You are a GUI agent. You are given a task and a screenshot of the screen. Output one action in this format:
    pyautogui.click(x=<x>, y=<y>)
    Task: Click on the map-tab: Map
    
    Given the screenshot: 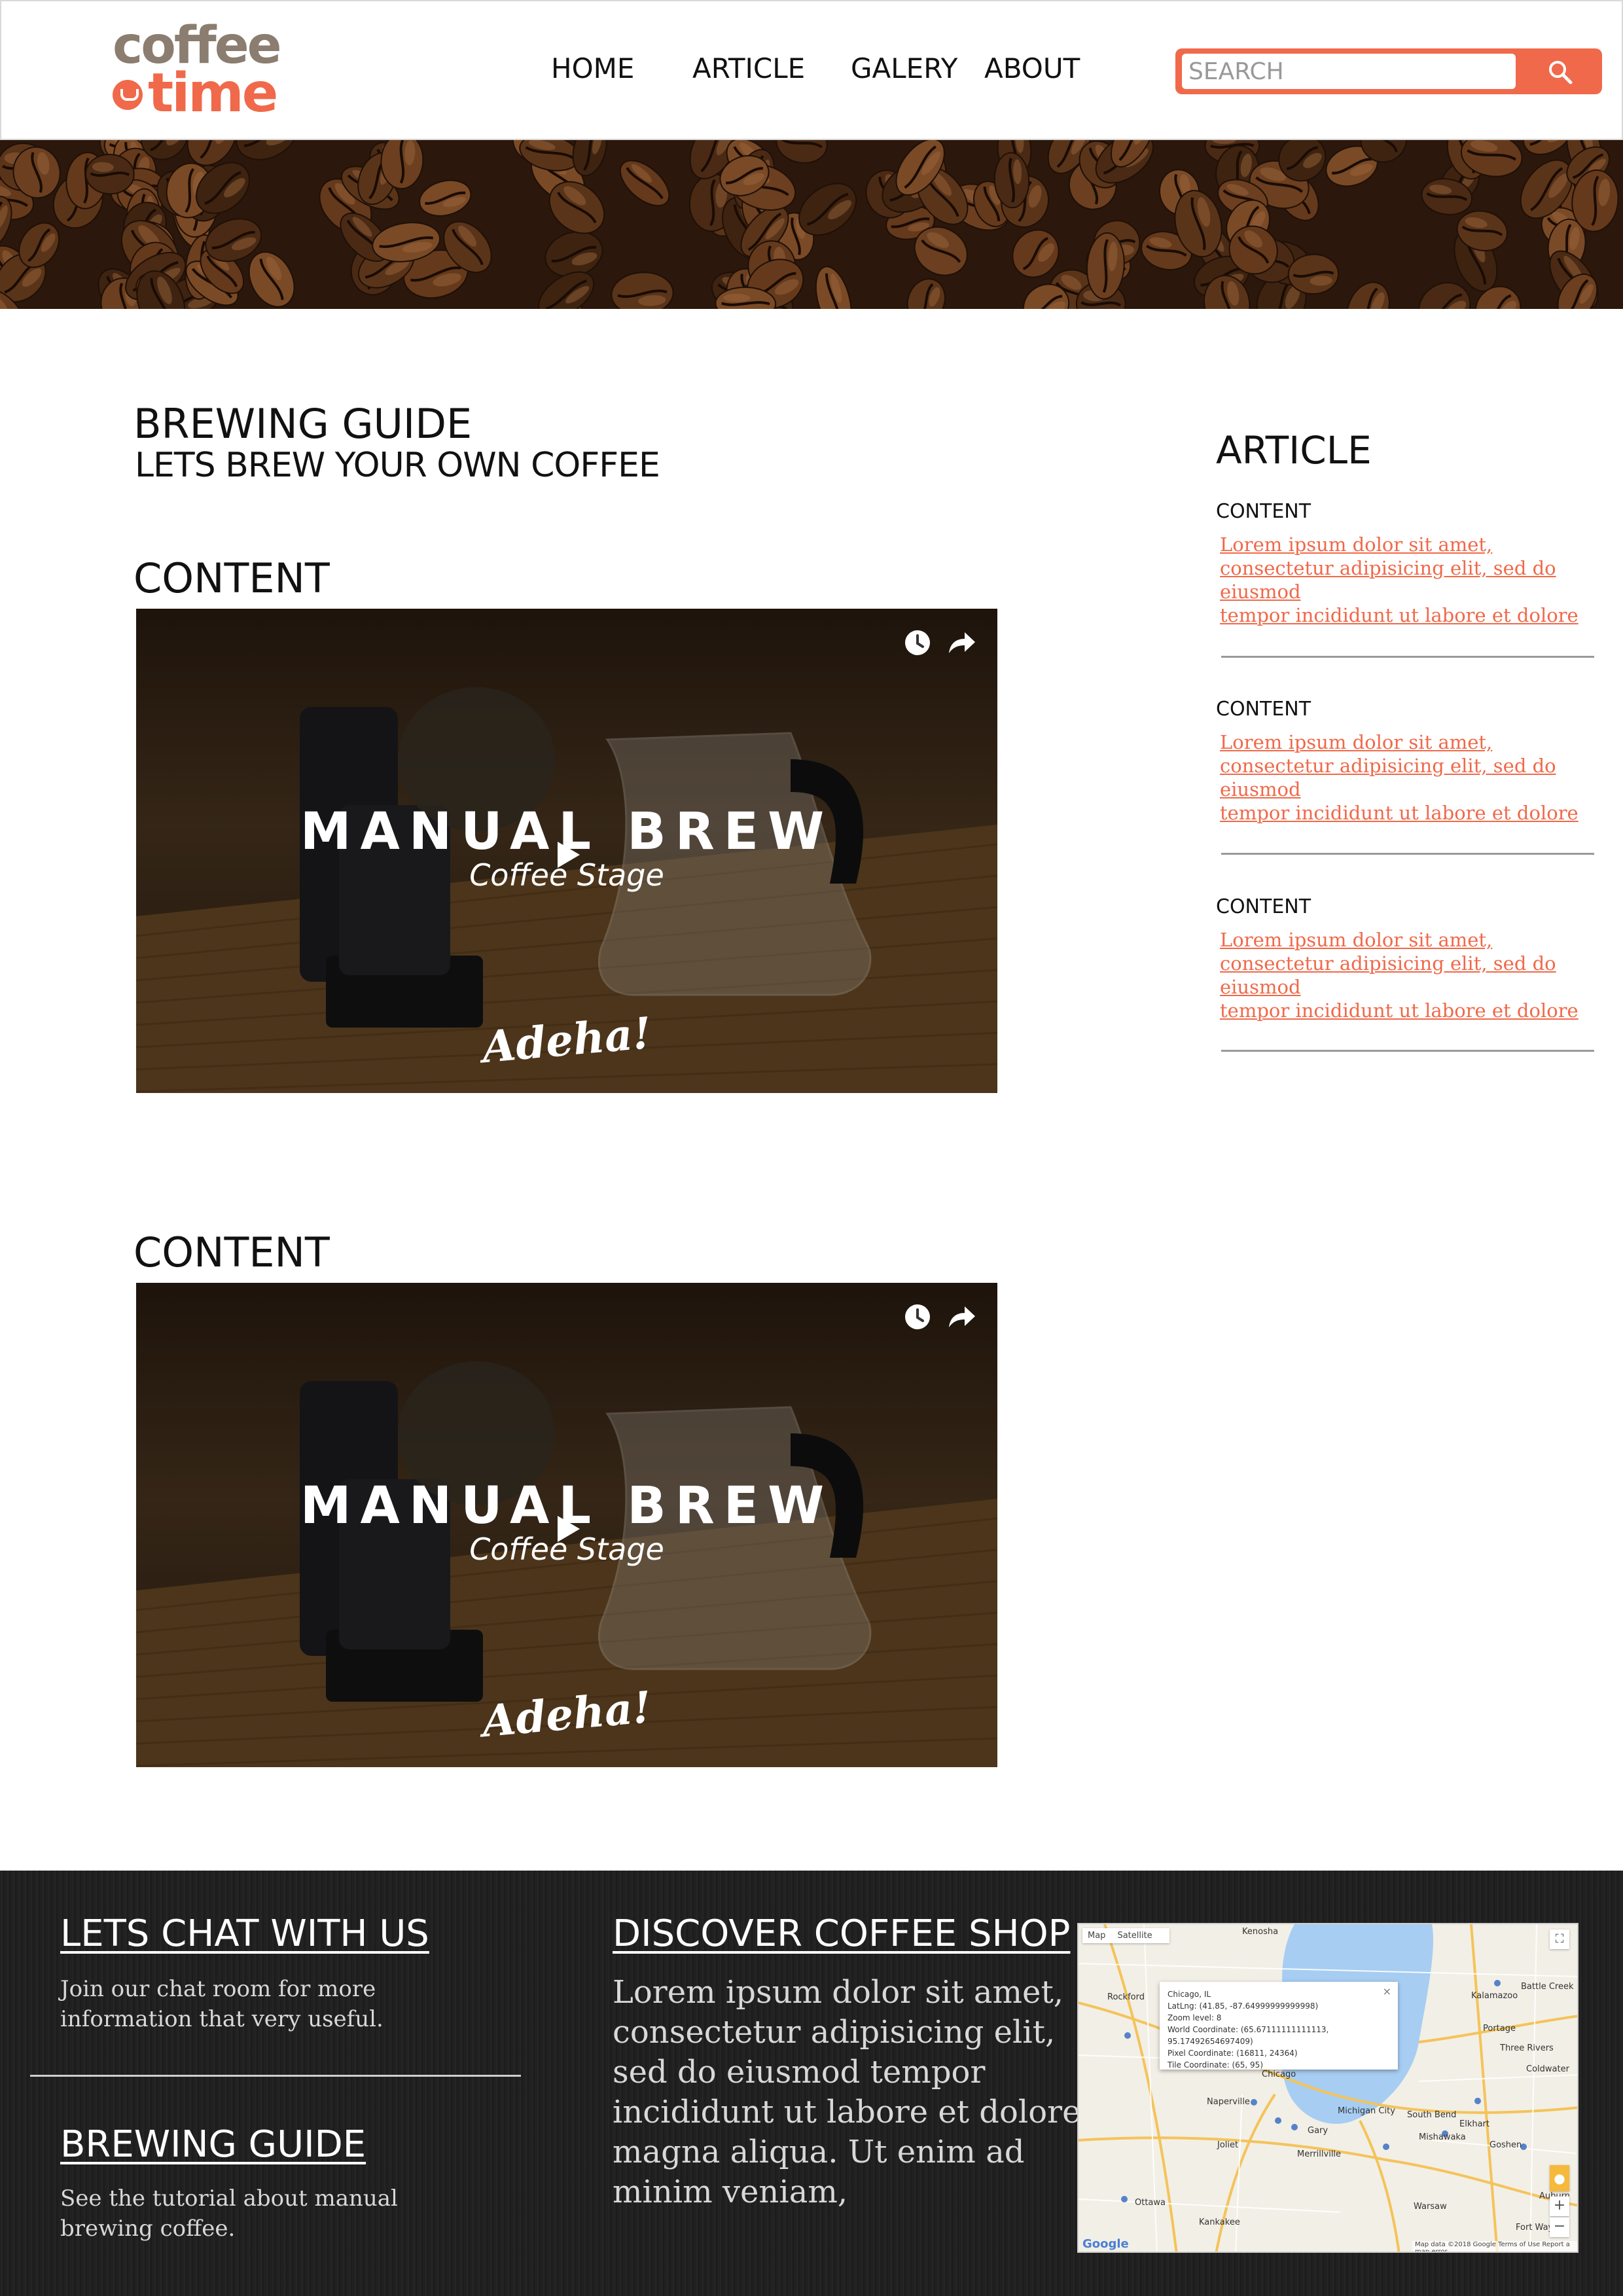 What is the action you would take?
    pyautogui.click(x=1096, y=1936)
    